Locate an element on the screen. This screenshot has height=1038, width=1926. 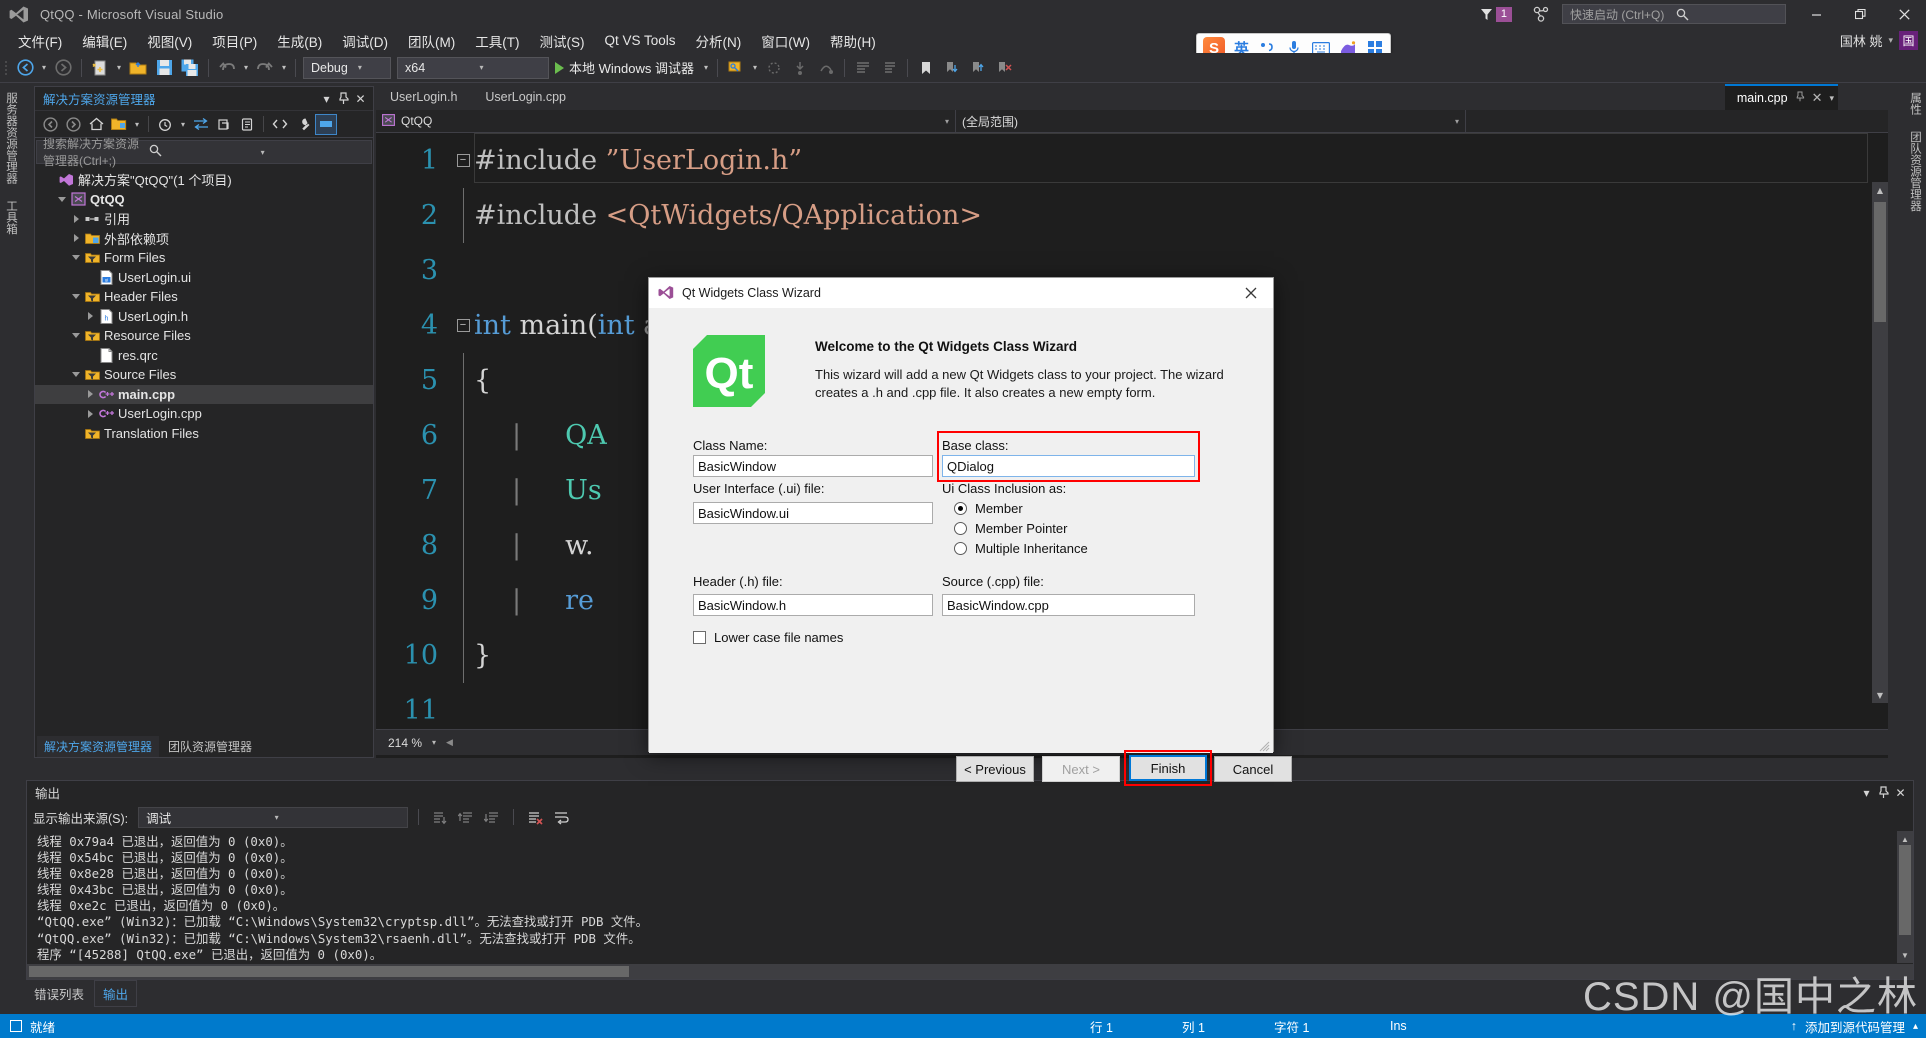
menu-qt-vs-tools: Qt VS Tools is located at coordinates (640, 40).